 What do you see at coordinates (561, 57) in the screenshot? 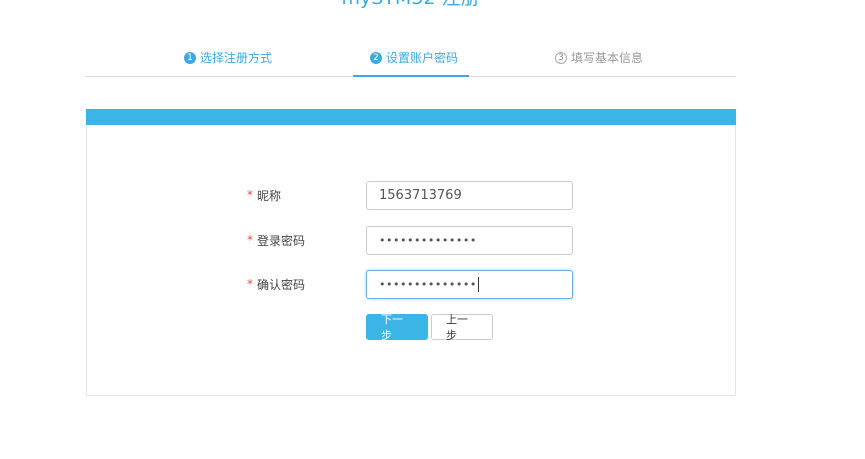
I see `step-number-3: 3` at bounding box center [561, 57].